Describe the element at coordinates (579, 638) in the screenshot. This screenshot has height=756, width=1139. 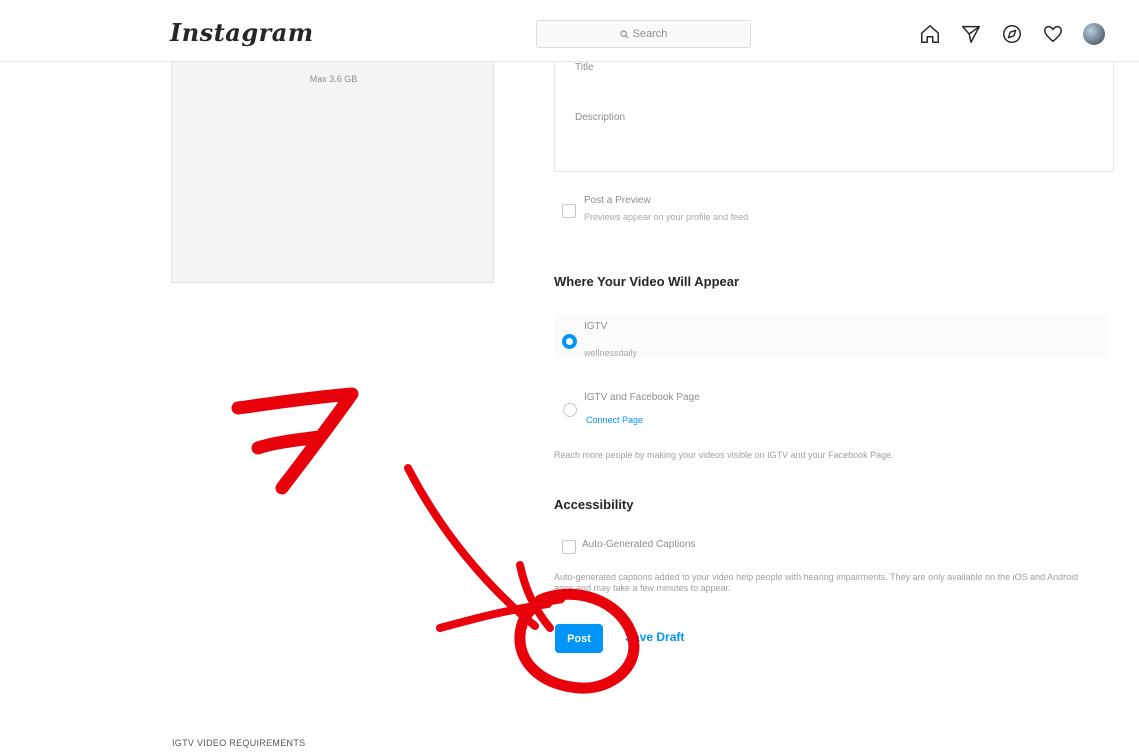
I see `post-button: Post` at that location.